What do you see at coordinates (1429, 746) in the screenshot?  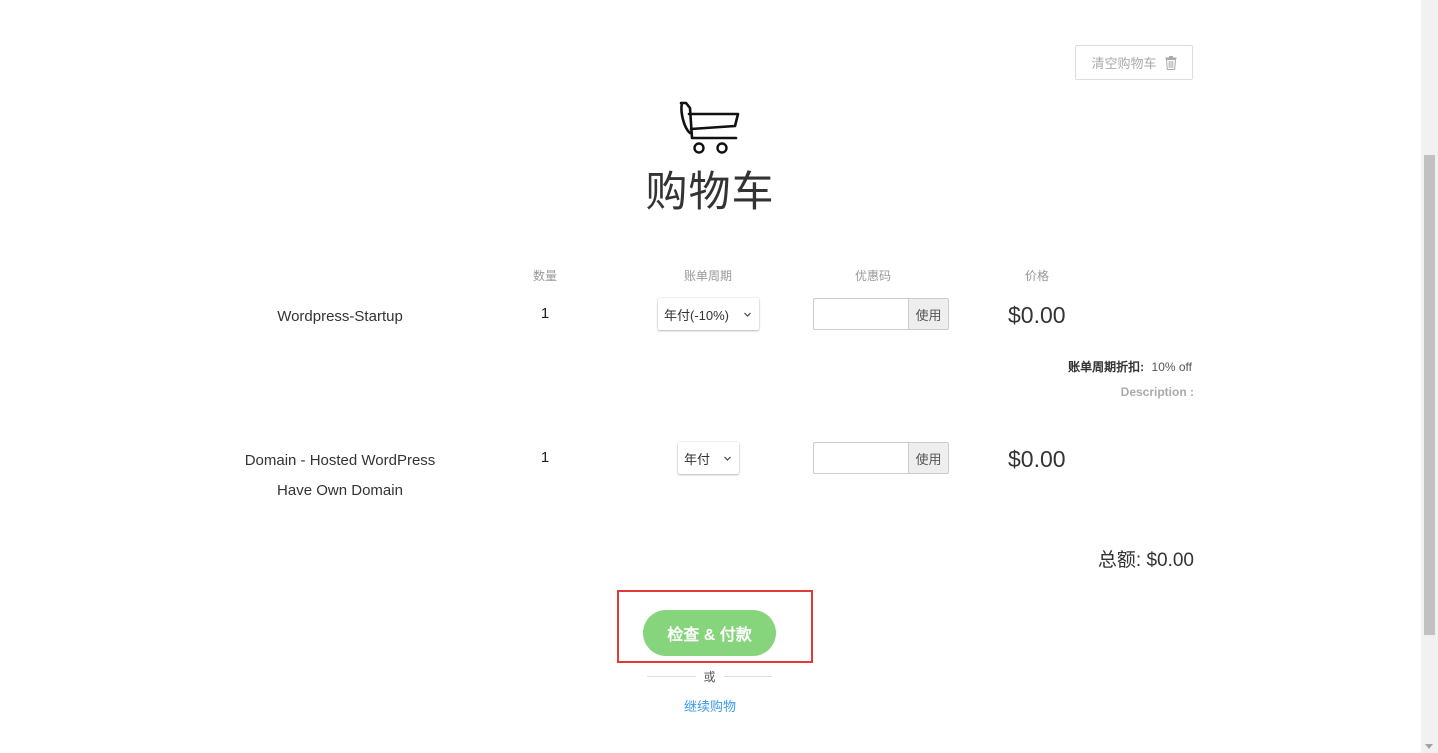 I see `scroll-down-arrow-icon` at bounding box center [1429, 746].